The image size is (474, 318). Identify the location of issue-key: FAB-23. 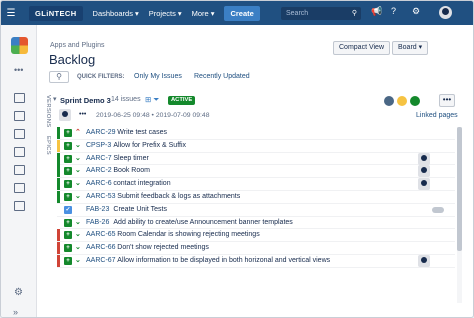
(97, 209).